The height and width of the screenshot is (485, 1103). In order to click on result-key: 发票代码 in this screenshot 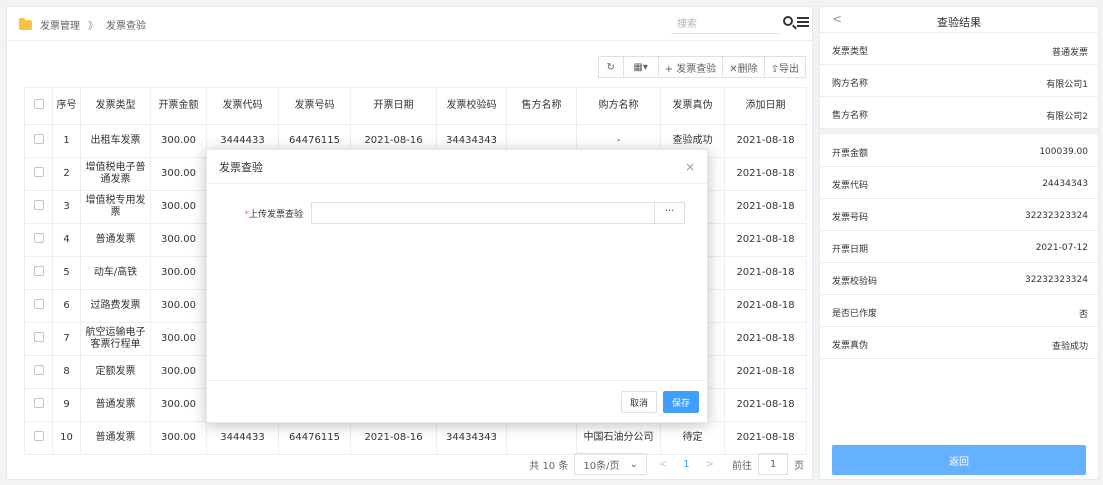, I will do `click(850, 186)`.